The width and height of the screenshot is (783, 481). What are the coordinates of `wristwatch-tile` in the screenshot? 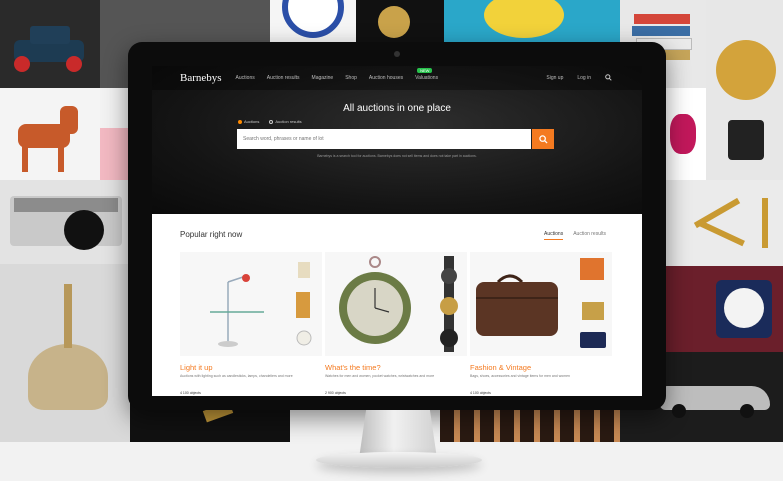 It's located at (400, 21).